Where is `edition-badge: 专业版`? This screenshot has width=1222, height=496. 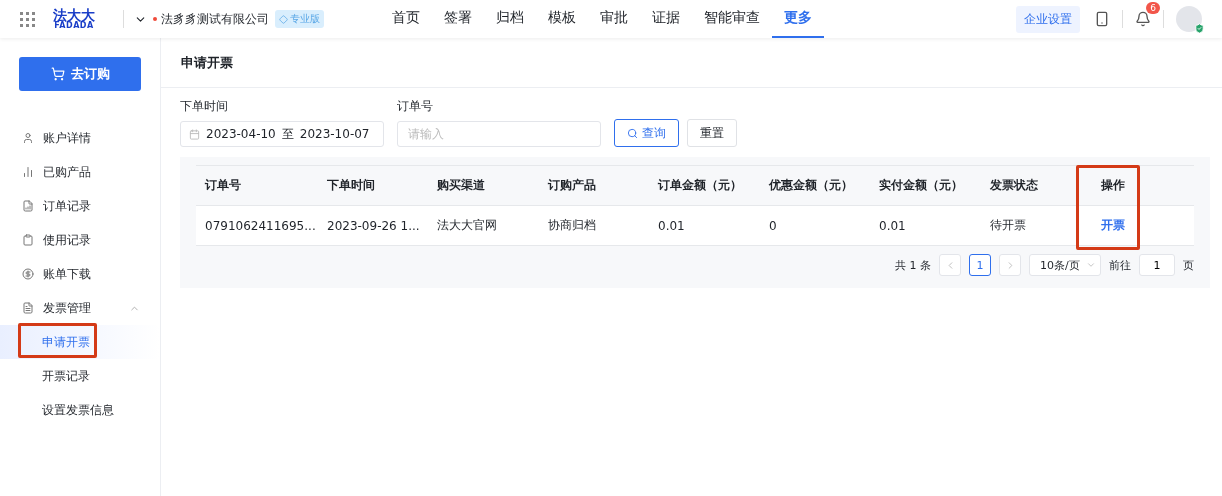
edition-badge: 专业版 is located at coordinates (299, 19).